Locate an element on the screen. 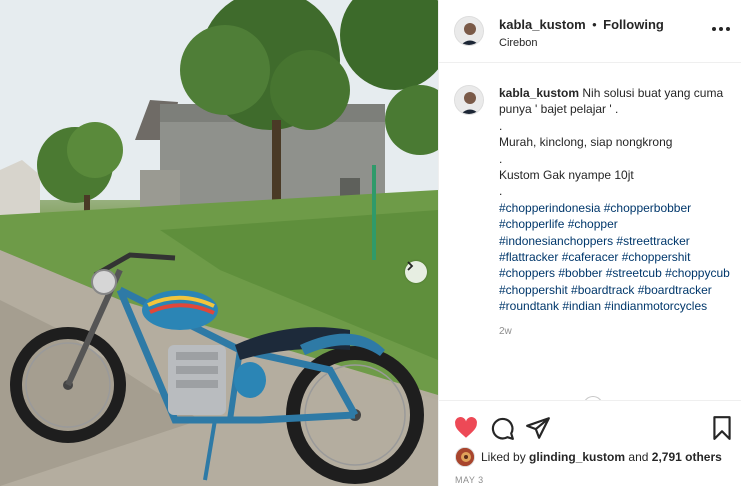 Image resolution: width=741 pixels, height=486 pixels. liked-by-and: and is located at coordinates (638, 457).